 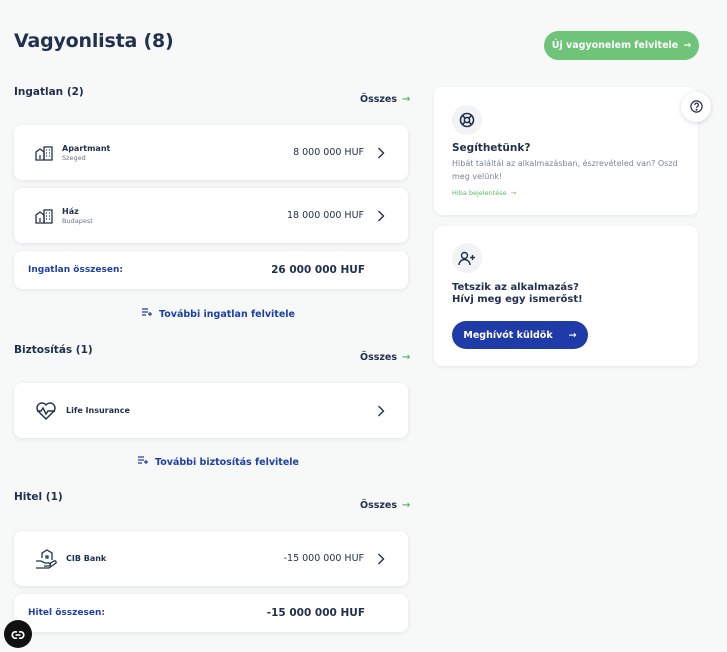 I want to click on total-label: Ingatlan összesen:, so click(x=75, y=270).